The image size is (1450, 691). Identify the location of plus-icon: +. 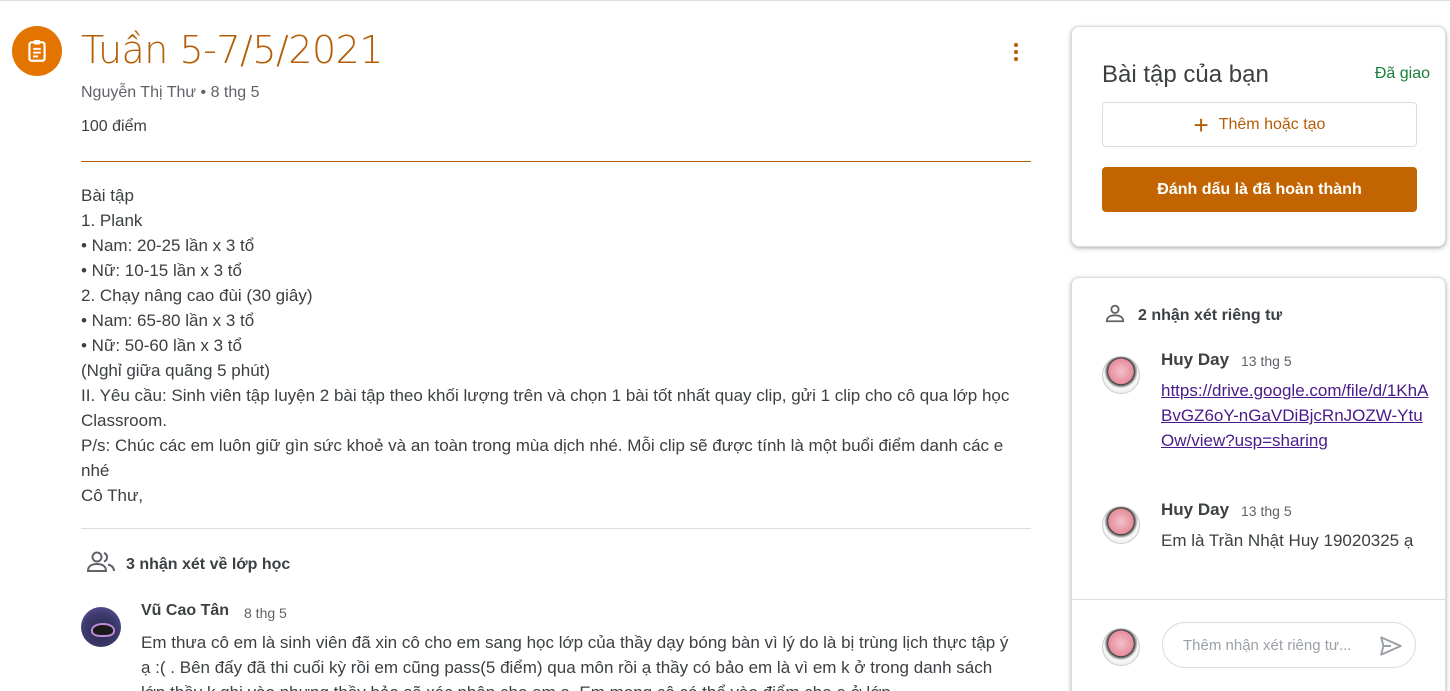
(1201, 124).